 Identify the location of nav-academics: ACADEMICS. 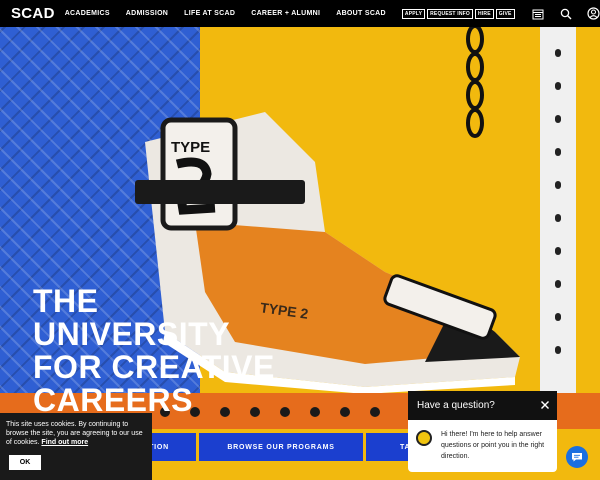
(87, 13).